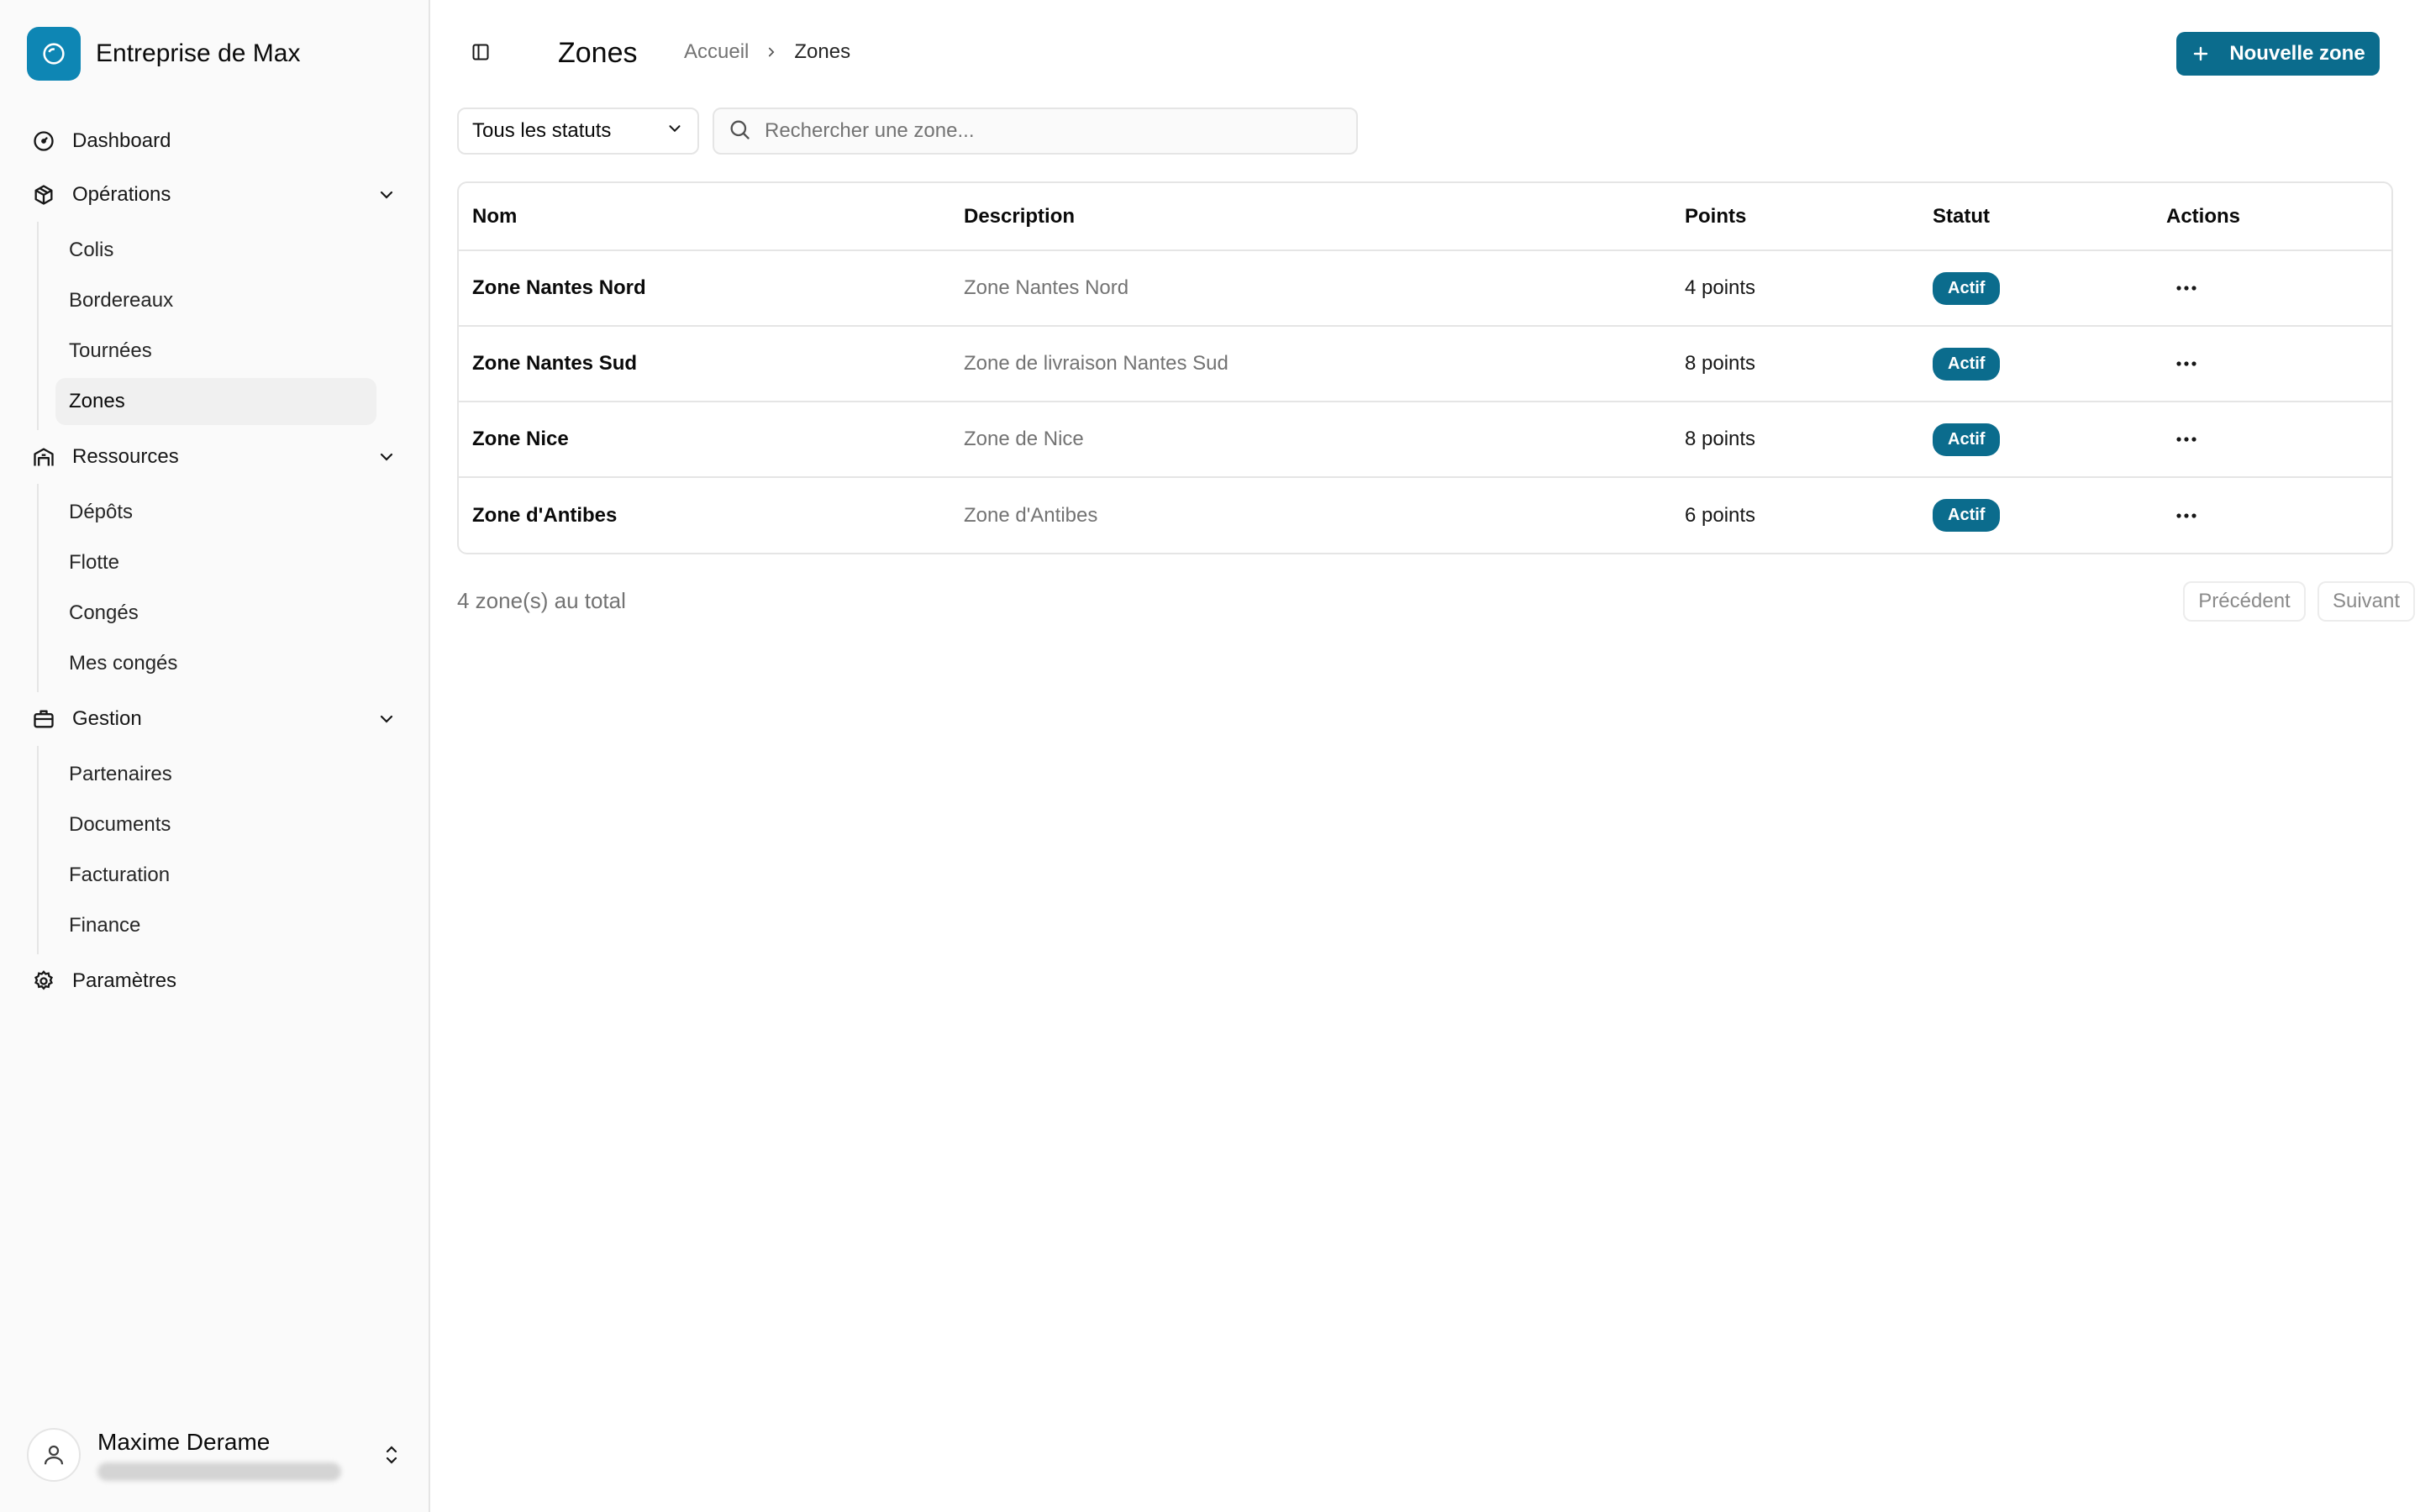 This screenshot has width=2420, height=1512. I want to click on status-filter-value: Tous les statuts, so click(542, 130).